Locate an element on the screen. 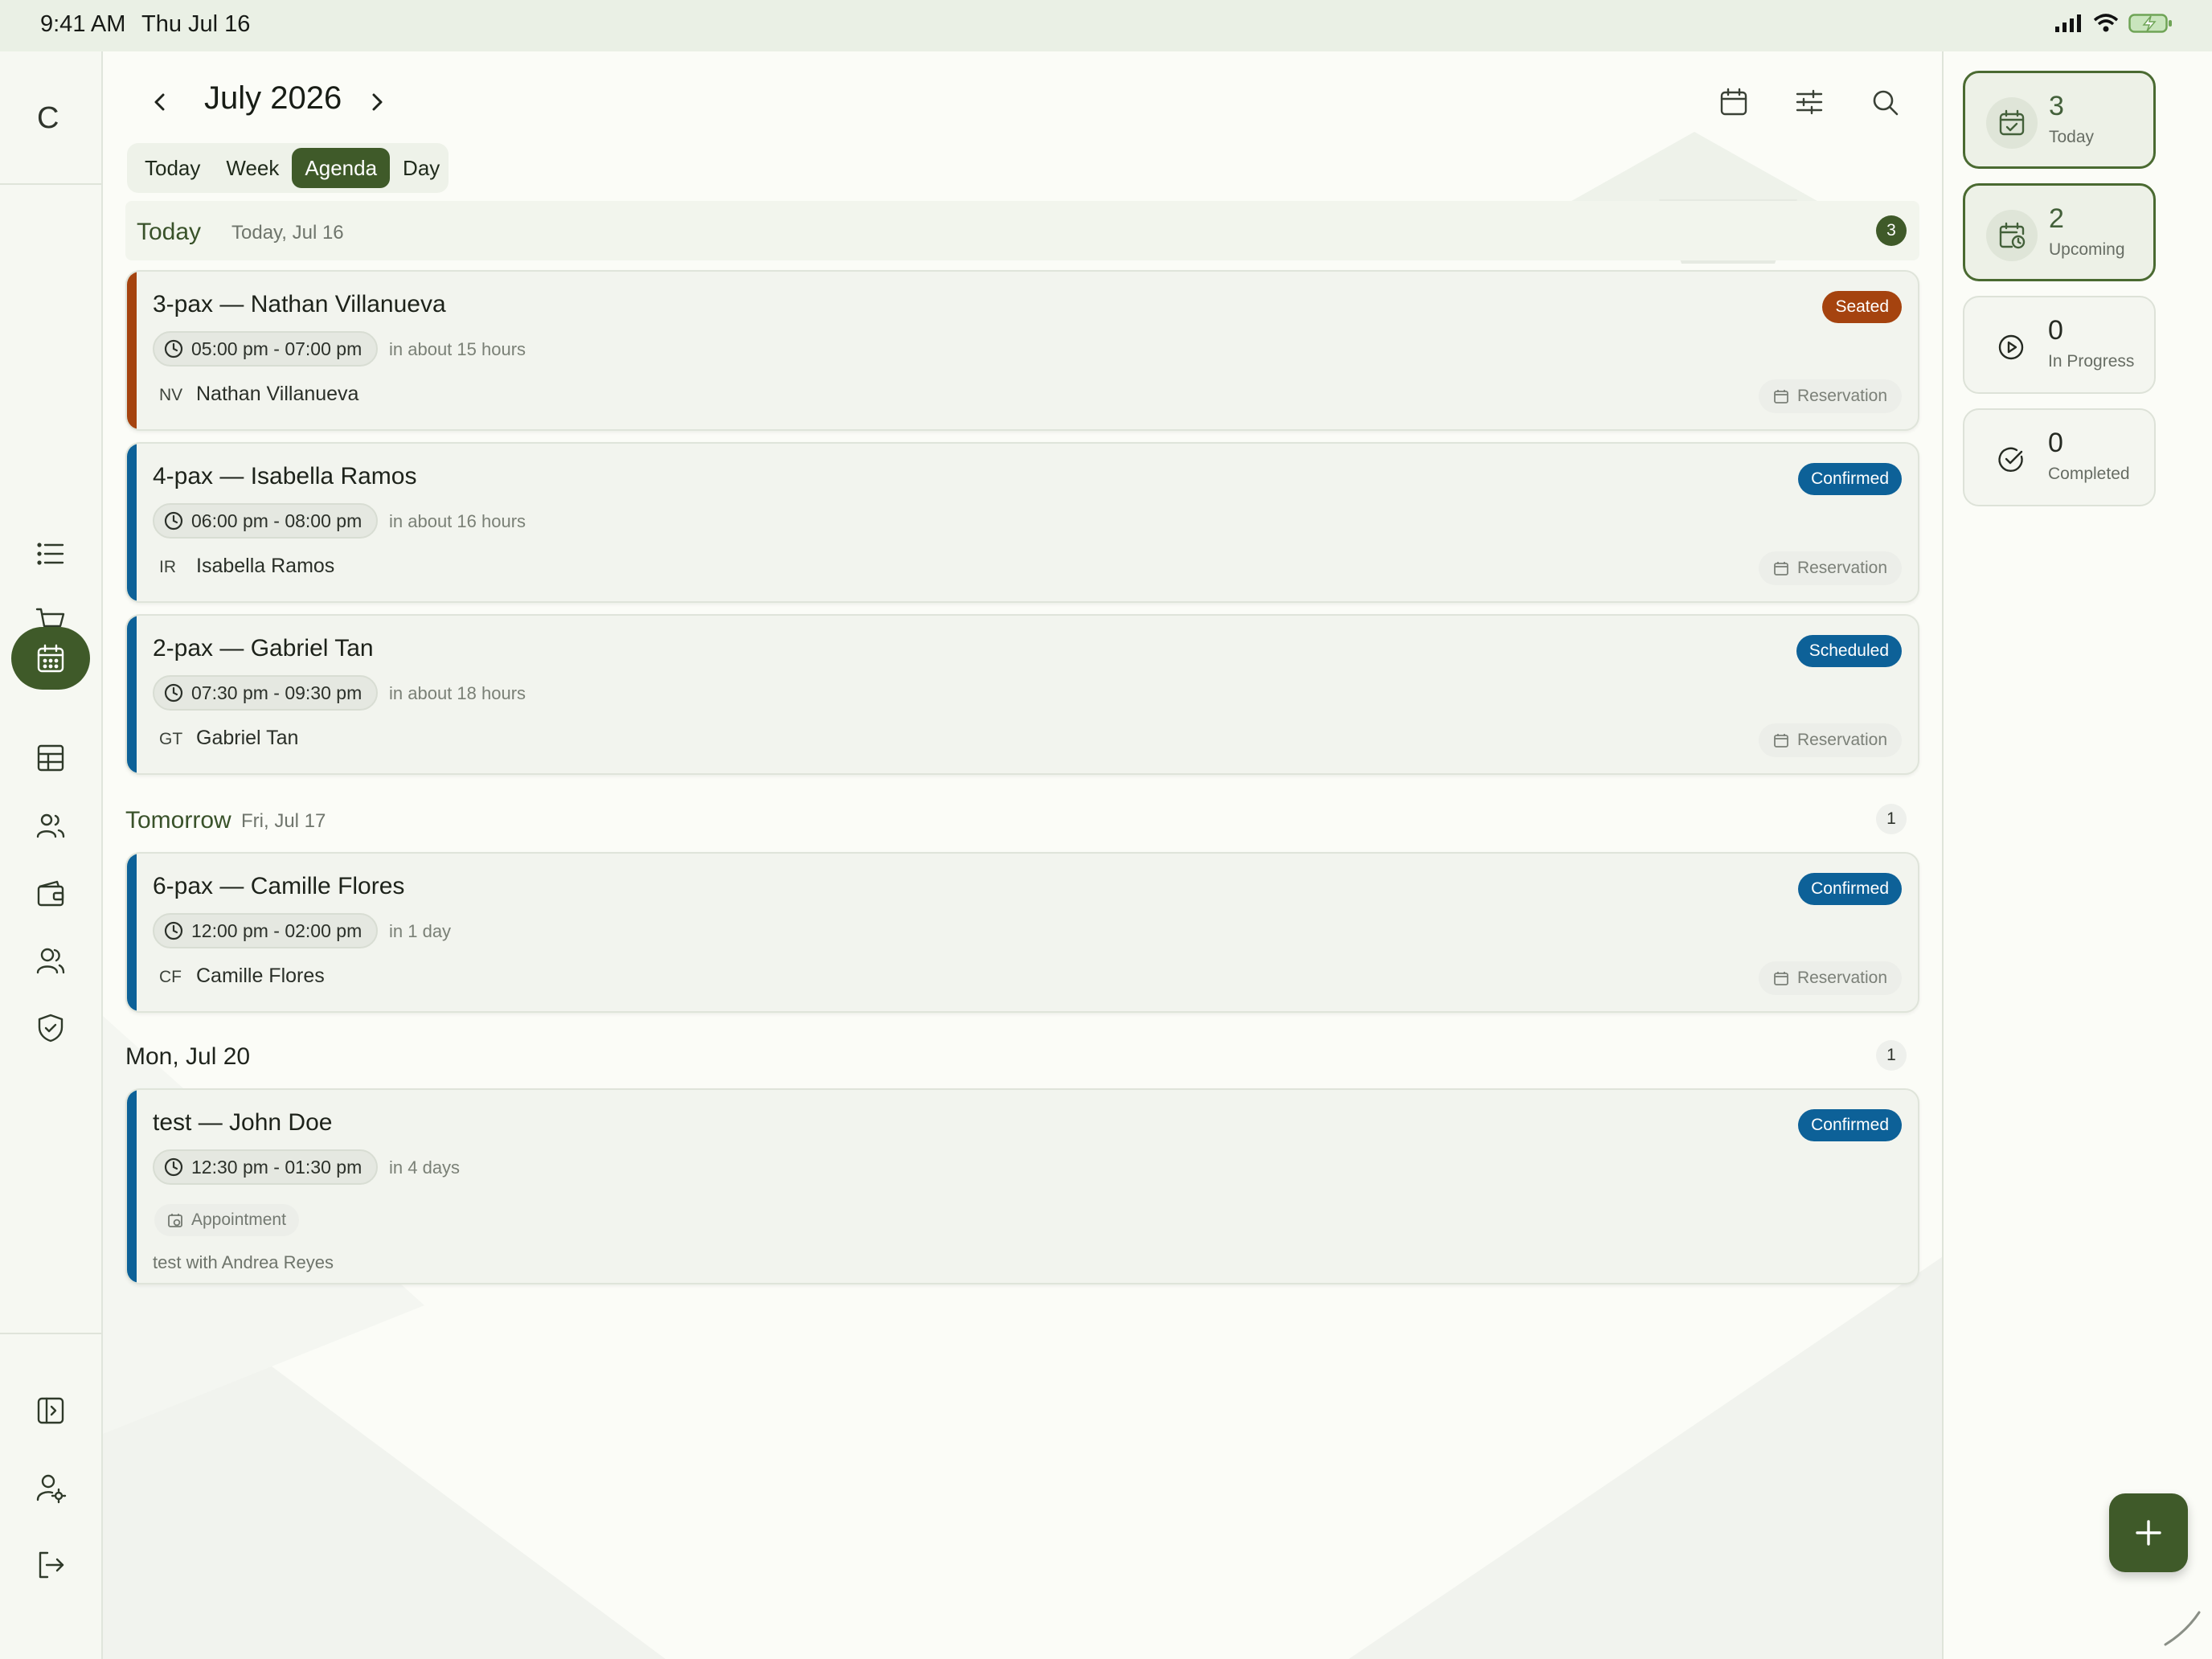 Image resolution: width=2212 pixels, height=1659 pixels. tab-day: Day is located at coordinates (421, 168).